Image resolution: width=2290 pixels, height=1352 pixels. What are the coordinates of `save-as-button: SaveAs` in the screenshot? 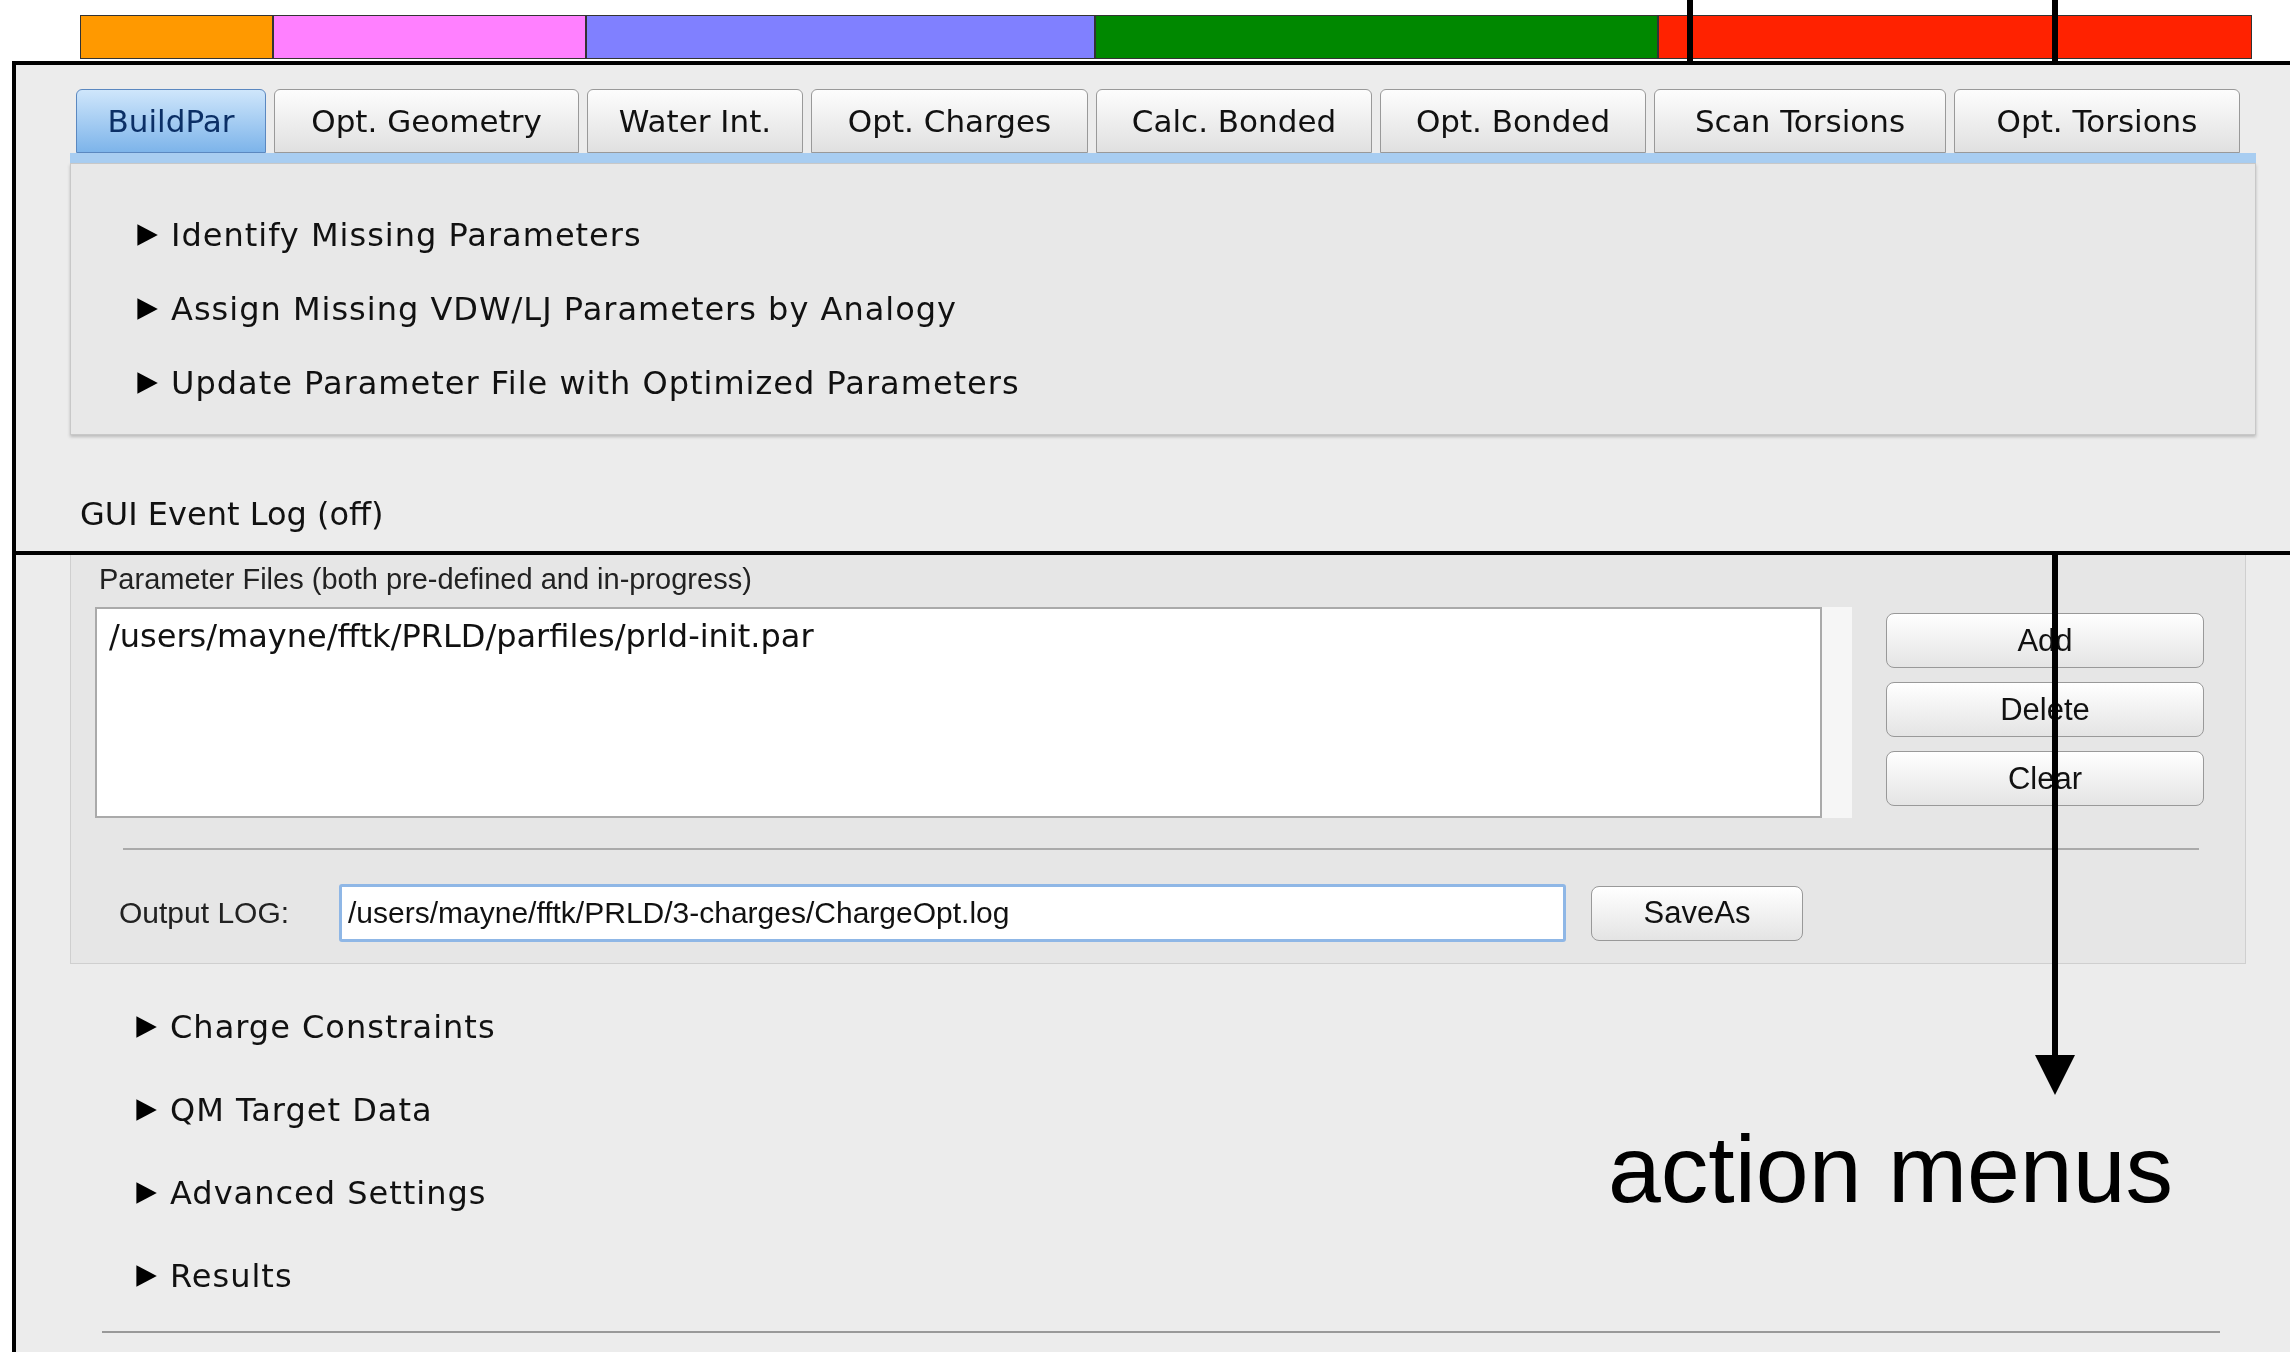 It's located at (1697, 913).